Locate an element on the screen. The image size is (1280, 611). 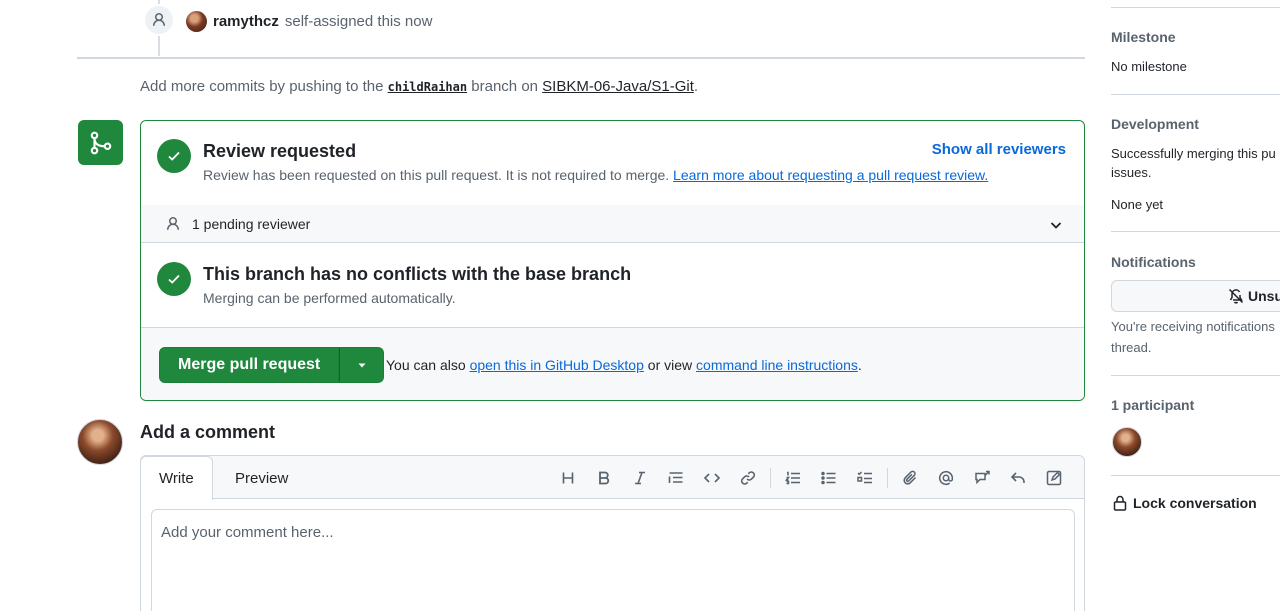
merge-options-button is located at coordinates (362, 365).